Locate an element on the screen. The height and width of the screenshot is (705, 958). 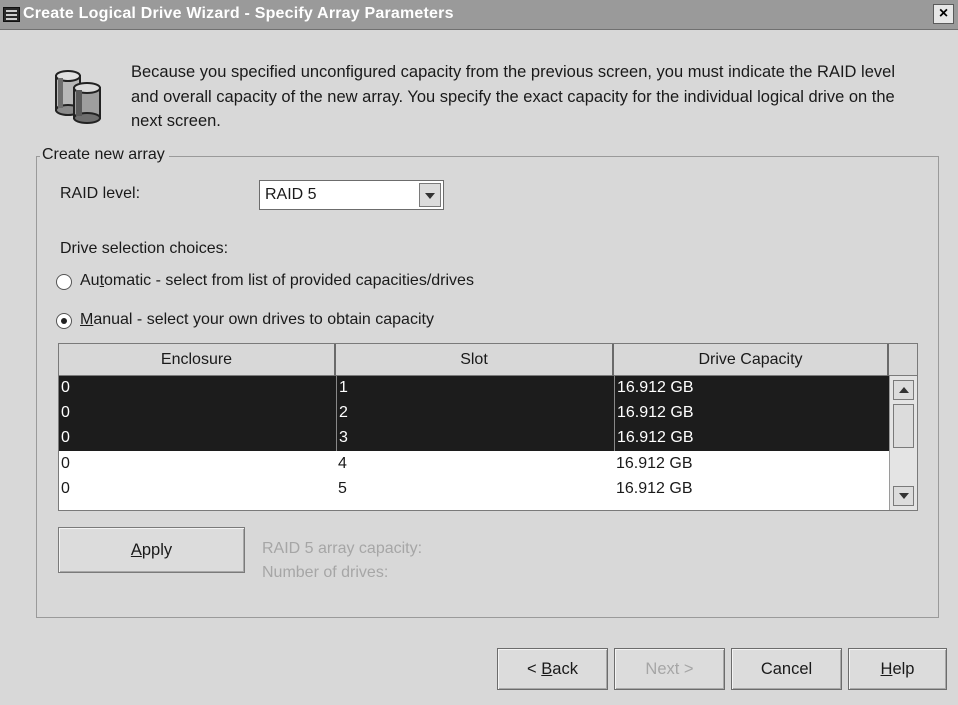
drive-array-icon is located at coordinates (78, 97).